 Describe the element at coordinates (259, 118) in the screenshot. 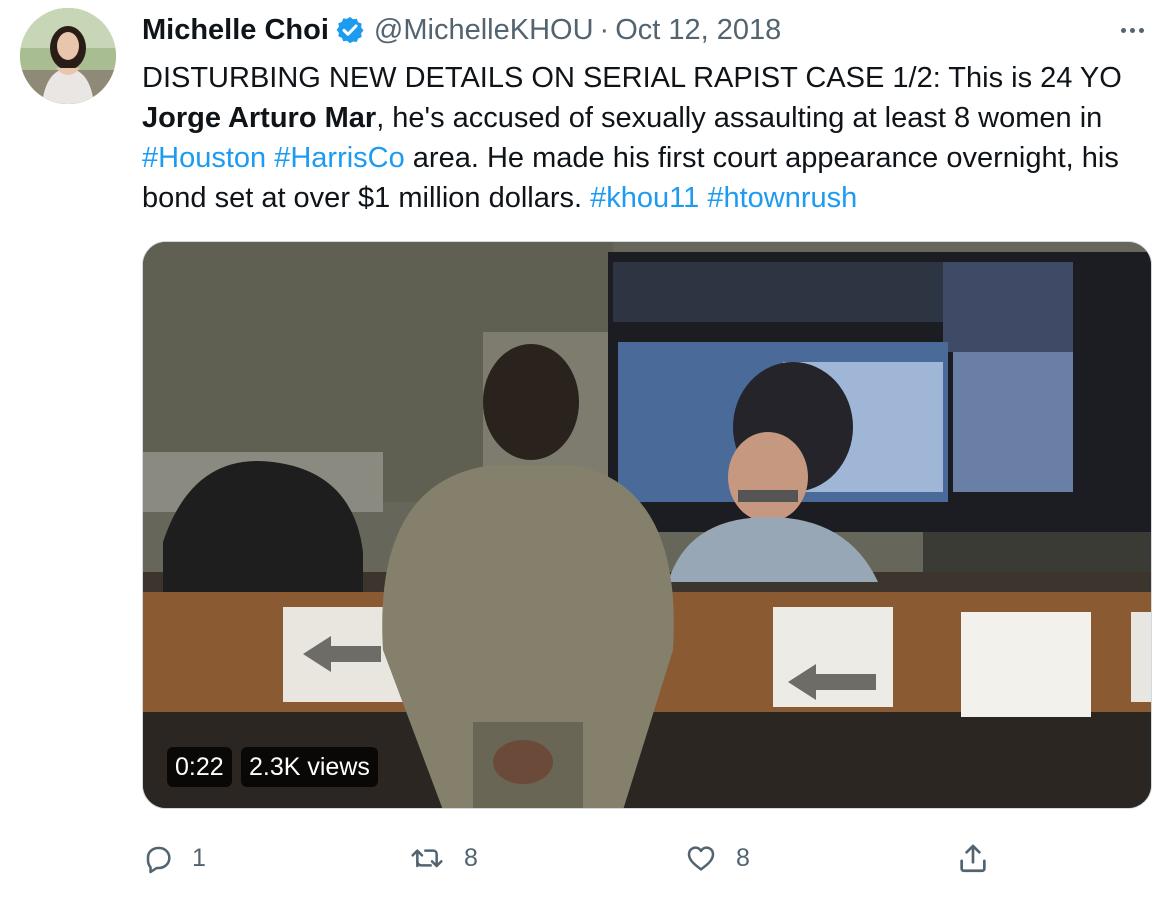

I see `tweet-text-bold-name: Jorge Arturo Mar` at that location.